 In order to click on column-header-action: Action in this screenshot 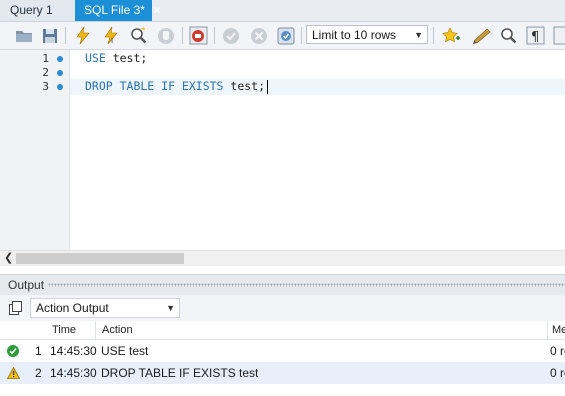, I will do `click(322, 330)`.